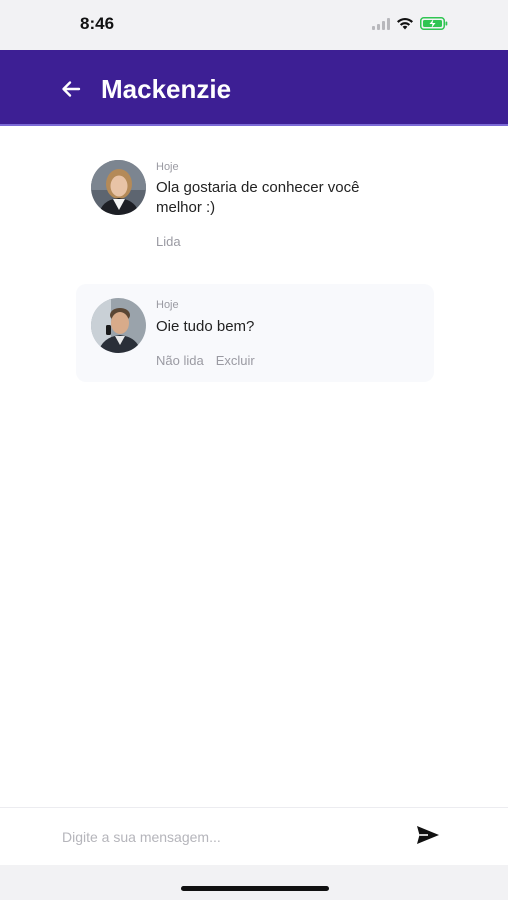 This screenshot has height=900, width=508. What do you see at coordinates (258, 197) in the screenshot?
I see `message-text: Ola gostaria de conhecer você melhor :)` at bounding box center [258, 197].